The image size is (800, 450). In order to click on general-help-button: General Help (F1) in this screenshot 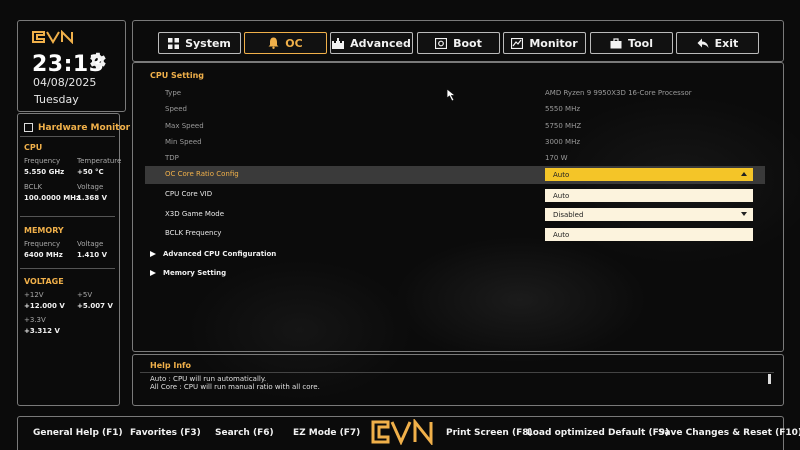, I will do `click(78, 433)`.